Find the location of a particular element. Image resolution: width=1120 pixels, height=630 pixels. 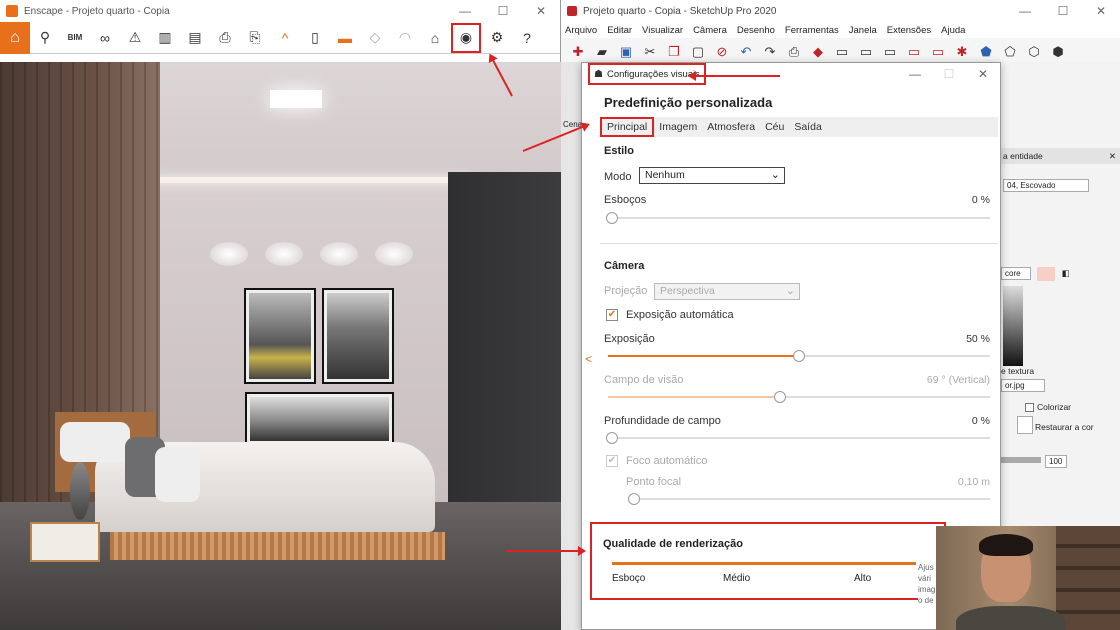

entity-info-header: a entidade ✕ is located at coordinates (1059, 156).